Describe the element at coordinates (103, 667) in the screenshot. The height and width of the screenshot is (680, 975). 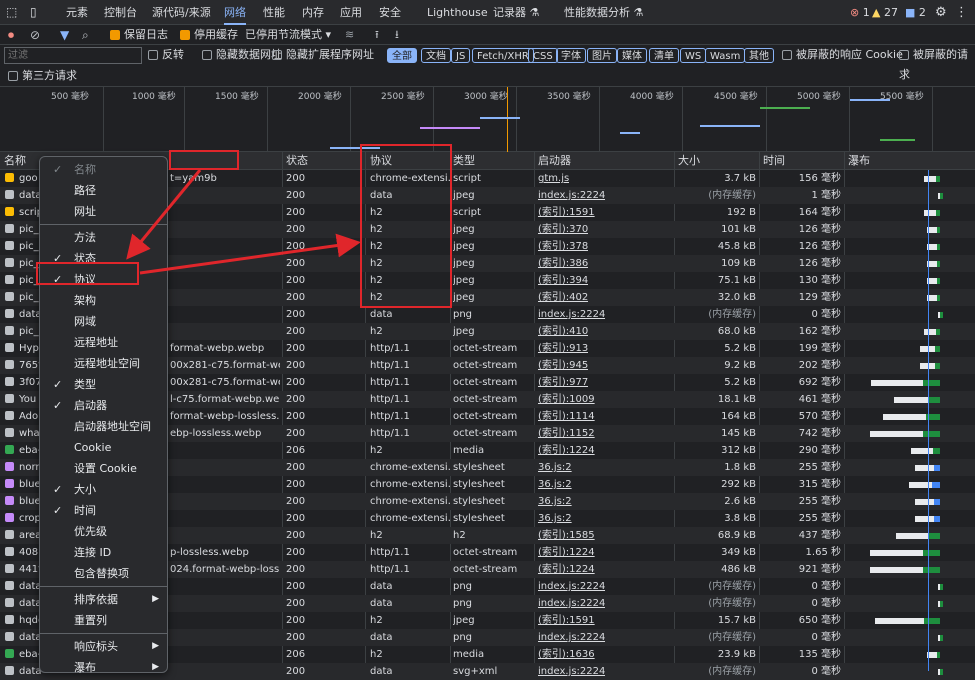
I see `menu-item: 瀑布 ▶` at that location.